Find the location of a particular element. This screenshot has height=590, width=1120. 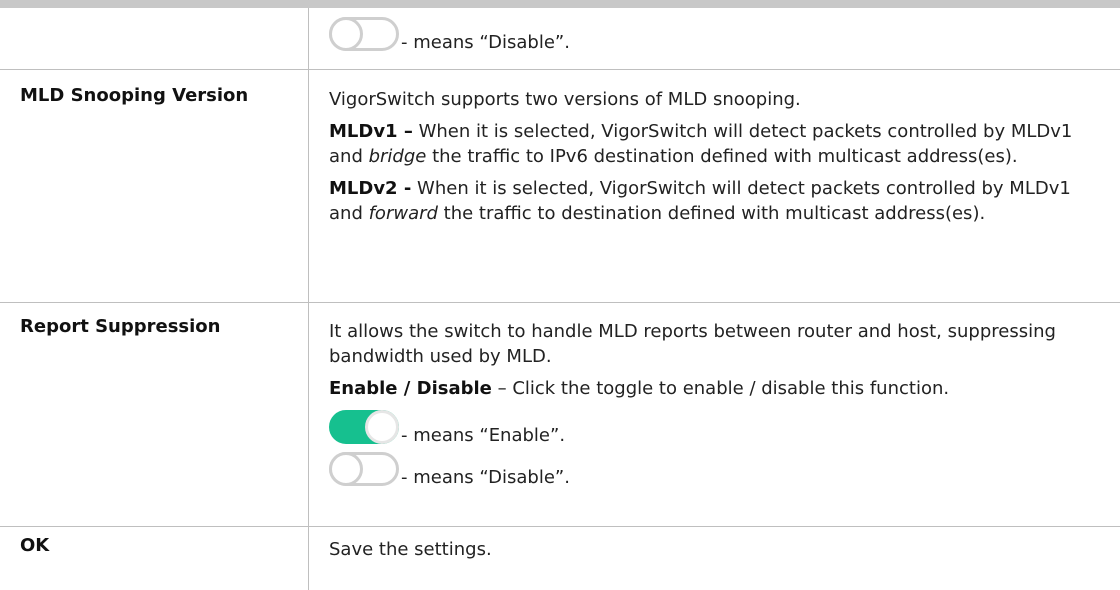

mldv2-term: MLDv2 - is located at coordinates (370, 188).